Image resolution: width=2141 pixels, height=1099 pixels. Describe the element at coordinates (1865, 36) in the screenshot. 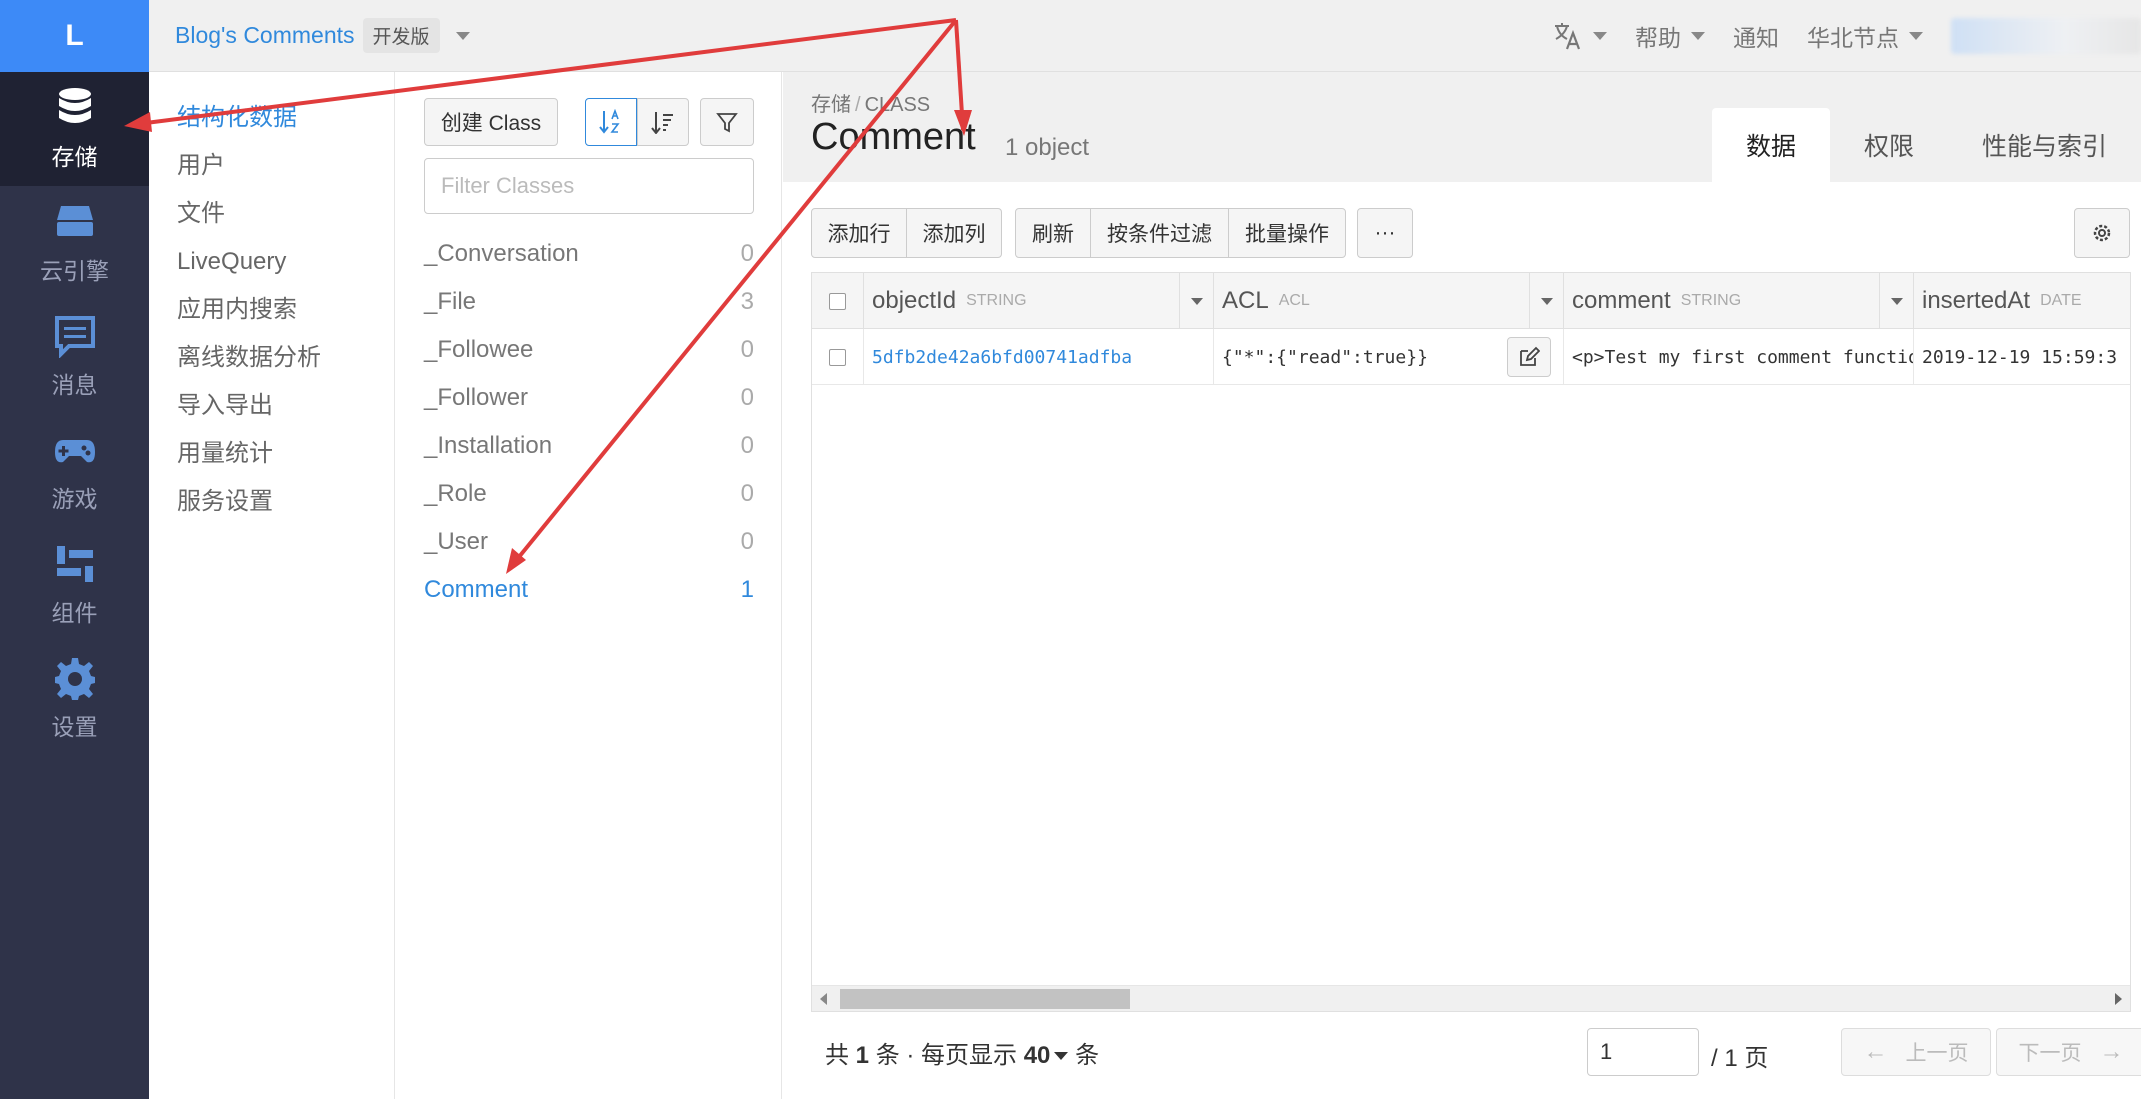

I see `region-menu: 华北节点` at that location.